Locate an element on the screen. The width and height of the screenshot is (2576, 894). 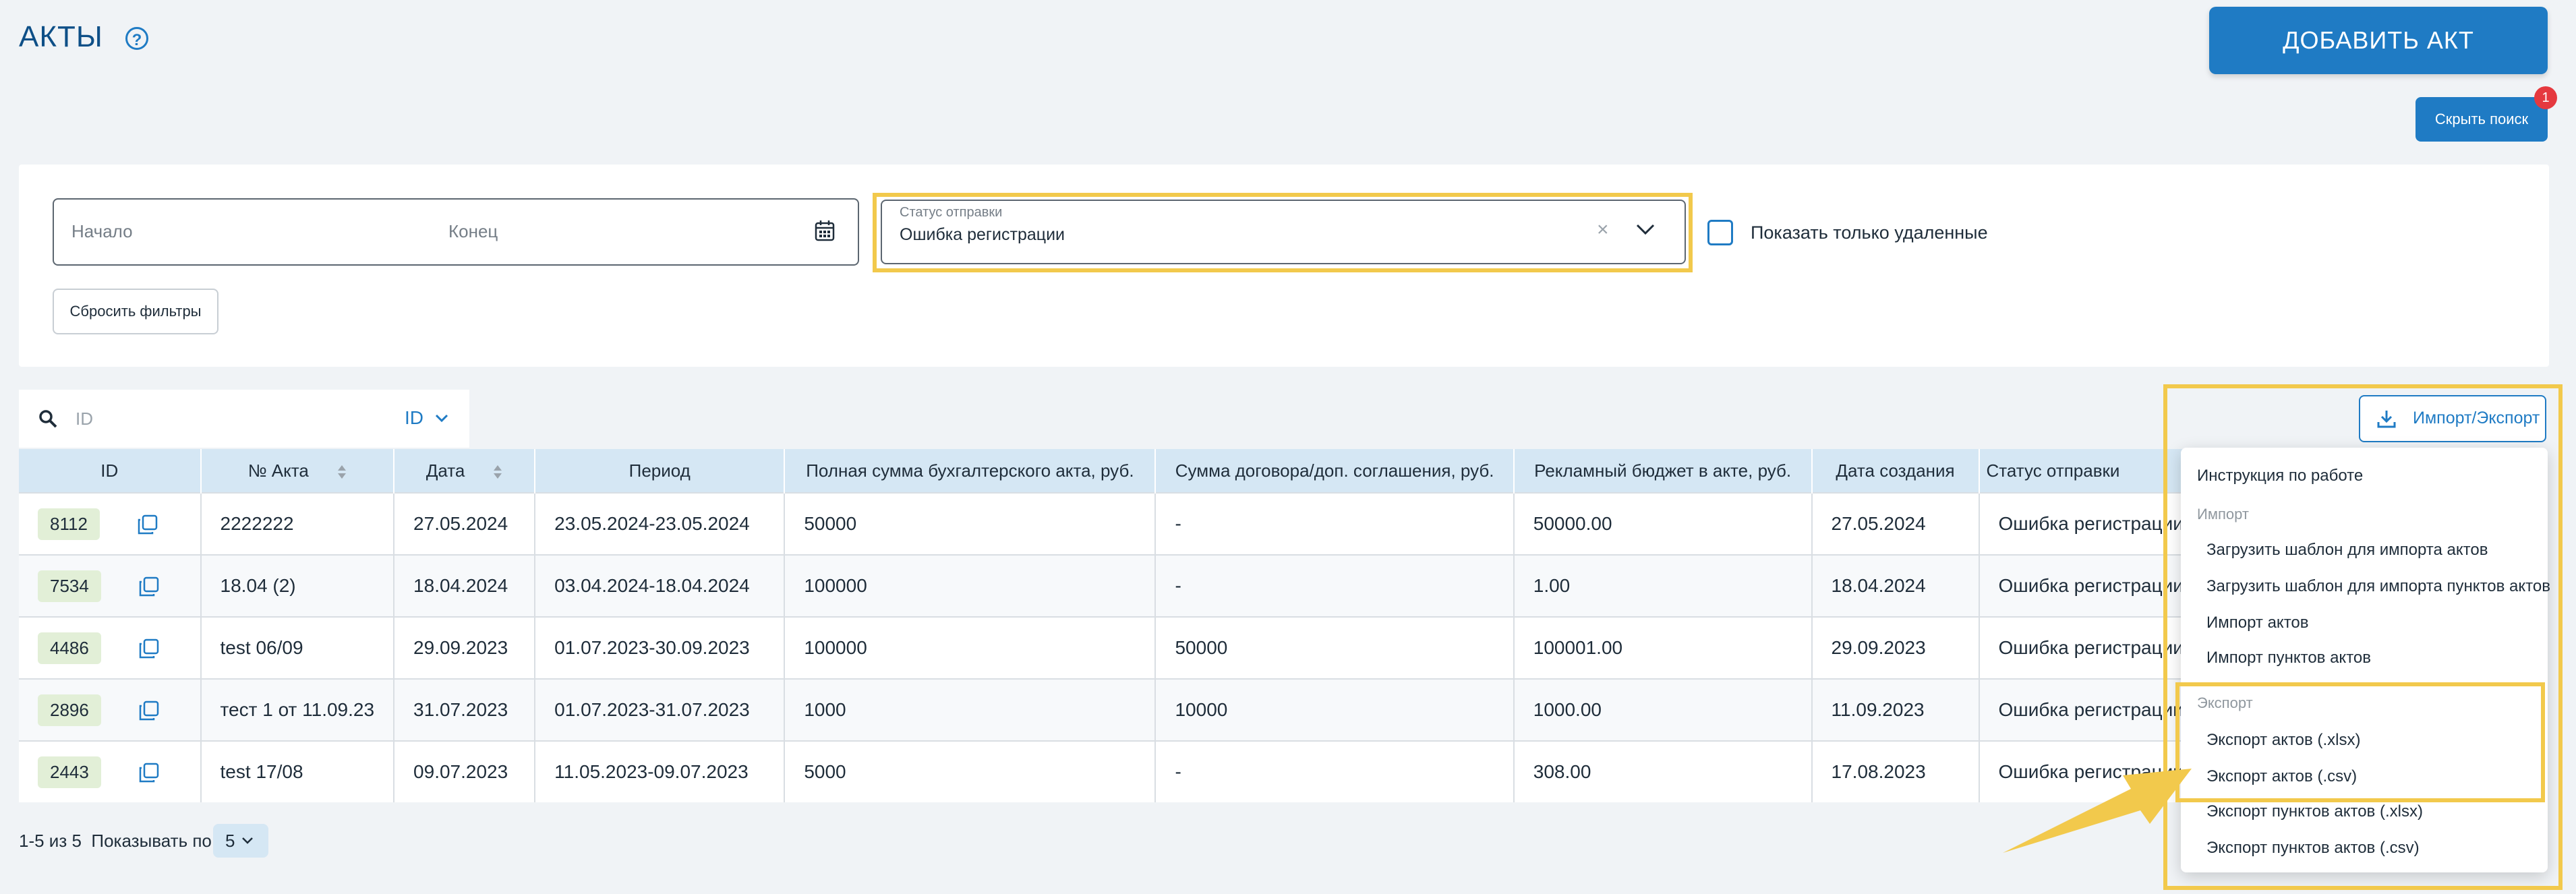
cell-period: 01.07.2023-31.07.2023 is located at coordinates (661, 709).